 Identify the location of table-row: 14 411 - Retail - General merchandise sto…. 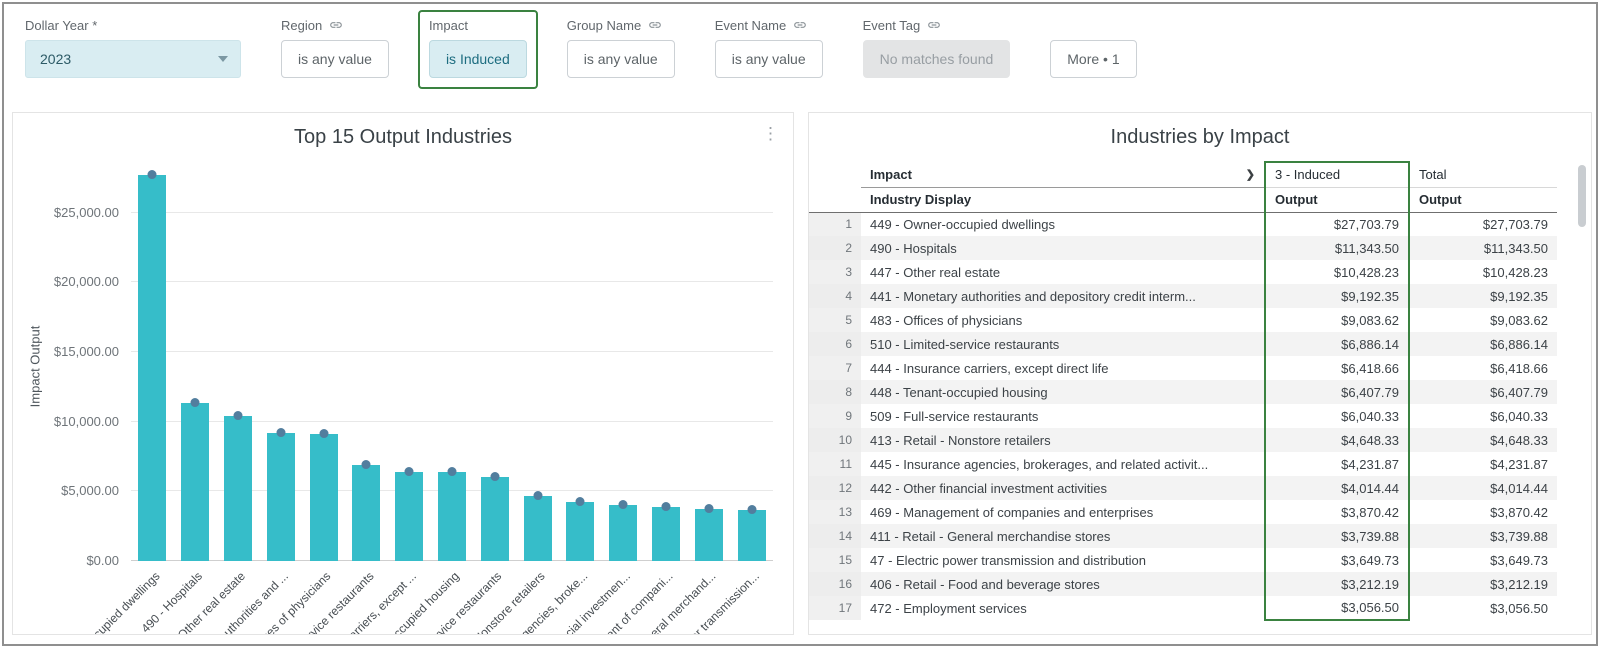
(1183, 536).